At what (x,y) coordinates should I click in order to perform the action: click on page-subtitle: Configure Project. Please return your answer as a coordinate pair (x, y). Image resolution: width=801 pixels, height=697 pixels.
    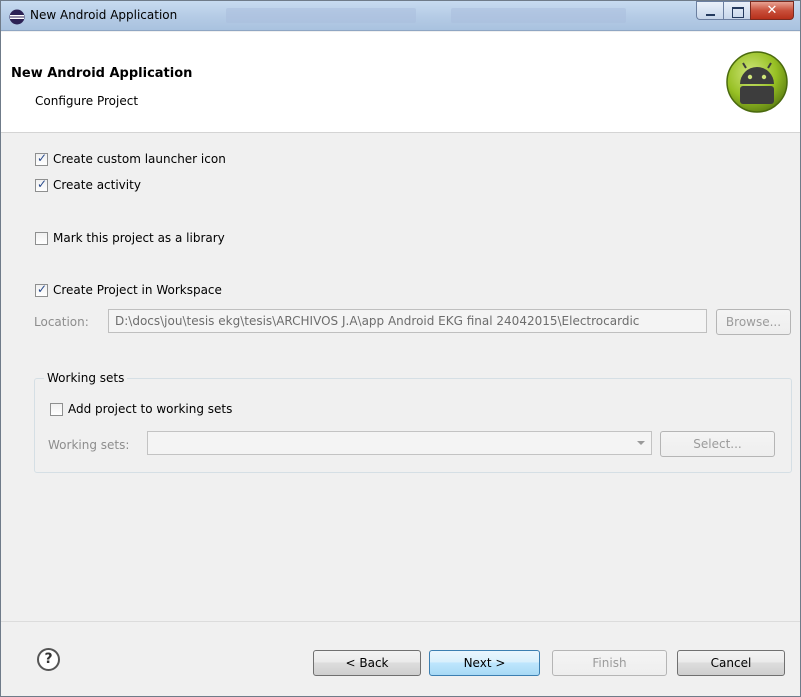
    Looking at the image, I should click on (87, 101).